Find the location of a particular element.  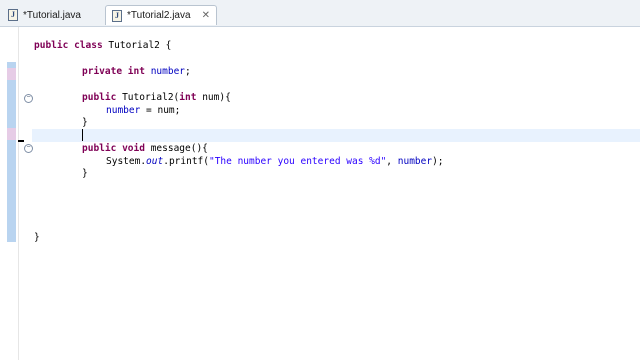

tab-tutorial2-java: J *Tutorial2.java ✕ is located at coordinates (161, 15).